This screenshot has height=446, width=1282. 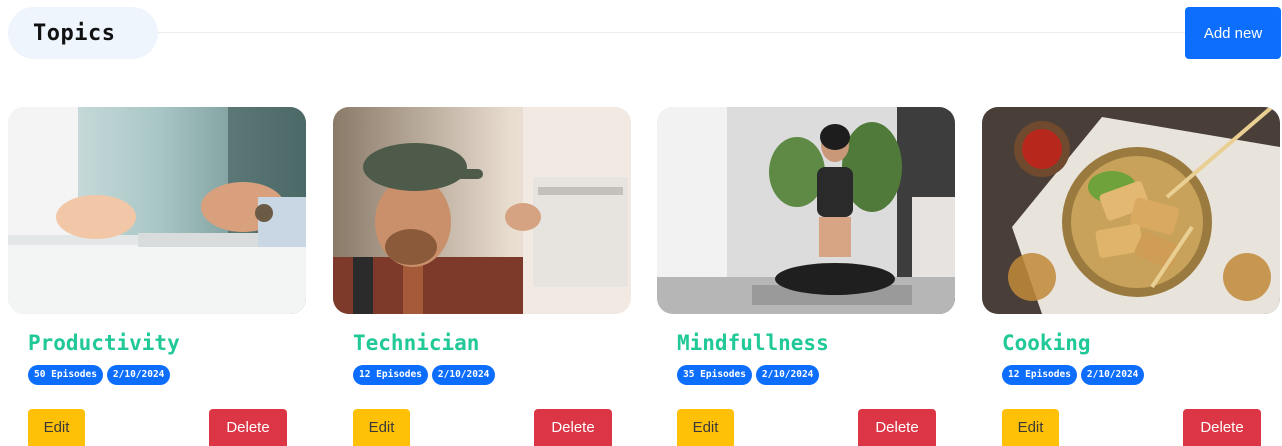 What do you see at coordinates (74, 33) in the screenshot?
I see `page-title: Topics` at bounding box center [74, 33].